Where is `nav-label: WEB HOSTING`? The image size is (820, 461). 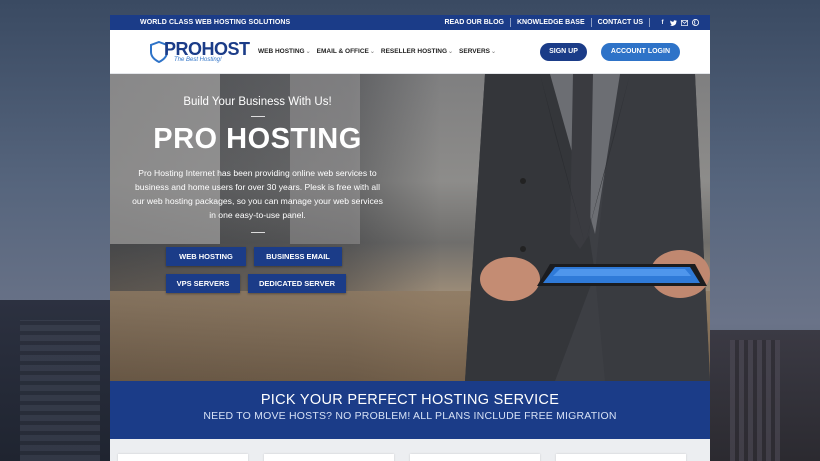
nav-label: WEB HOSTING is located at coordinates (281, 51).